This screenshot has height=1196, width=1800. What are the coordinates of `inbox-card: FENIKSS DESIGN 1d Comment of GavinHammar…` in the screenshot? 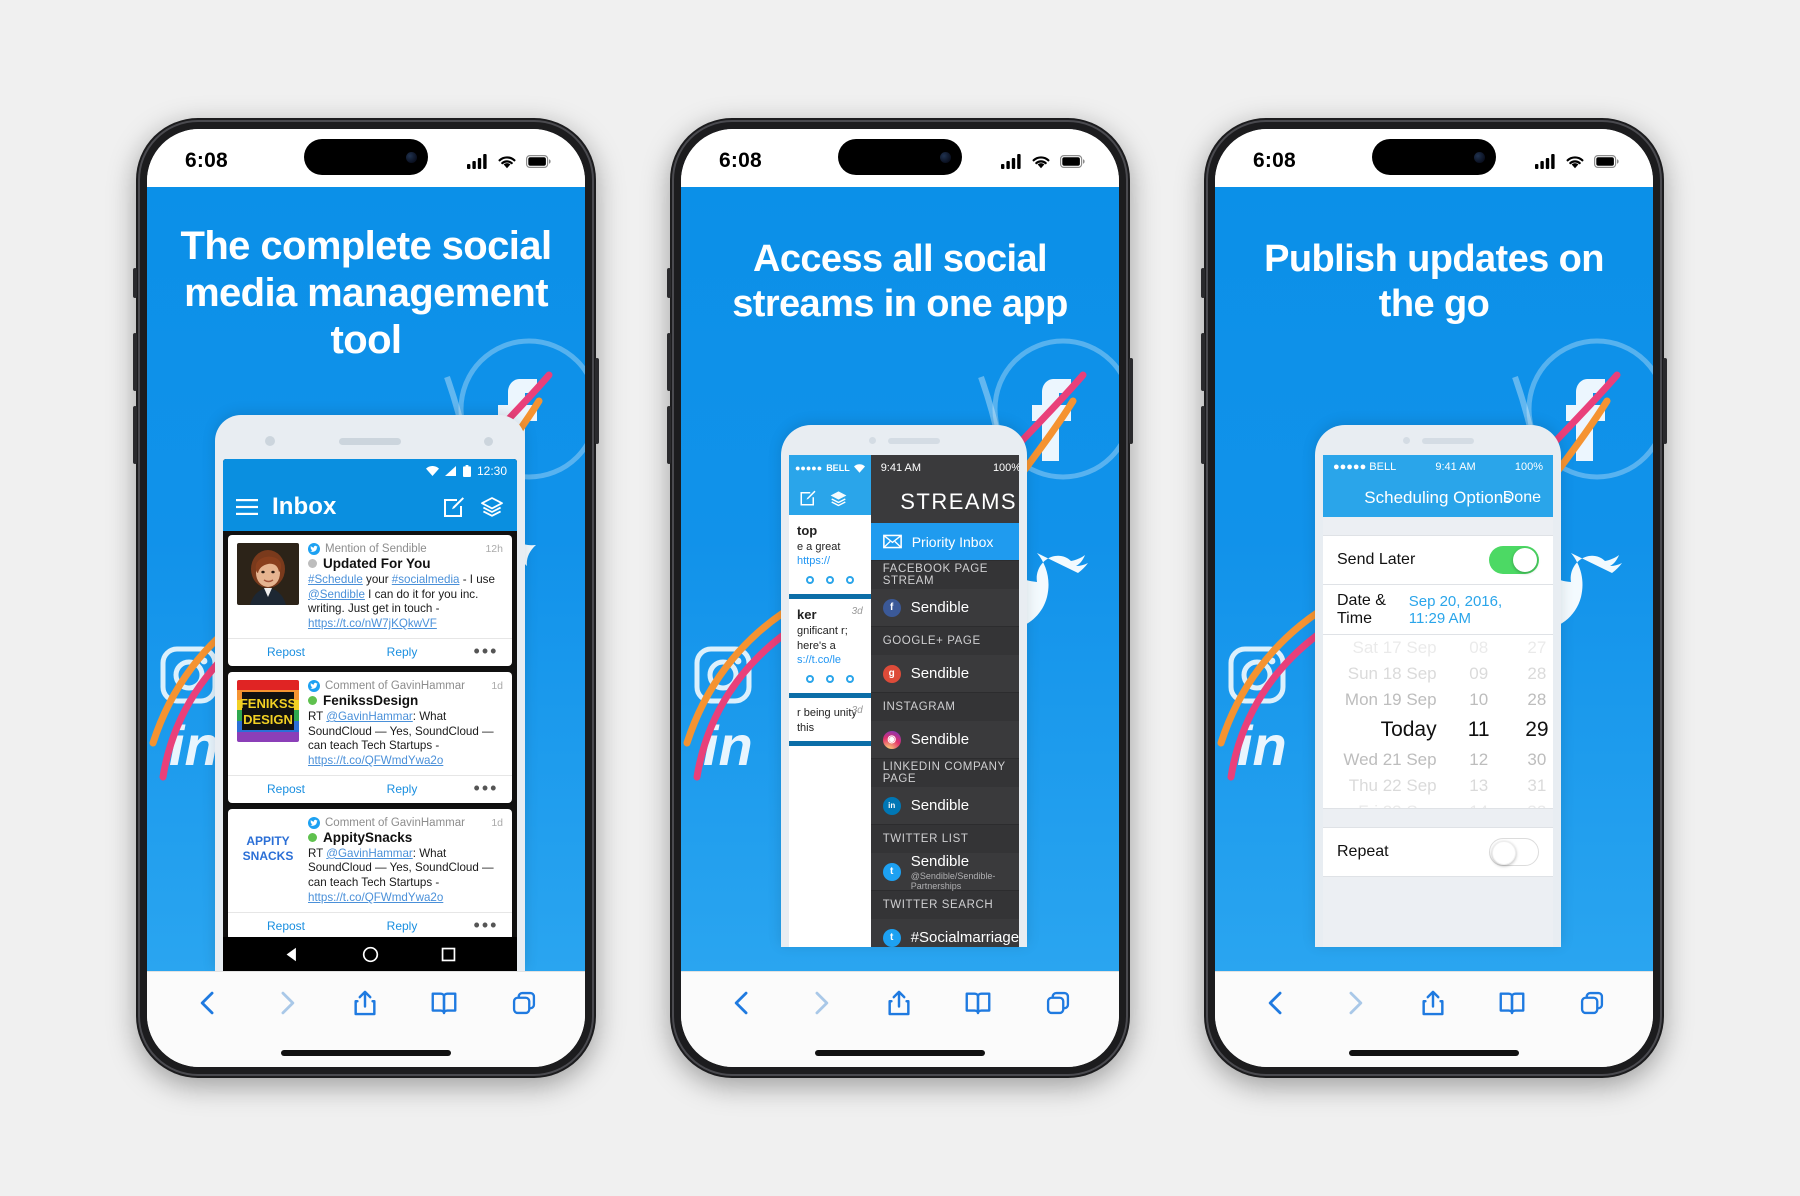 It's located at (370, 737).